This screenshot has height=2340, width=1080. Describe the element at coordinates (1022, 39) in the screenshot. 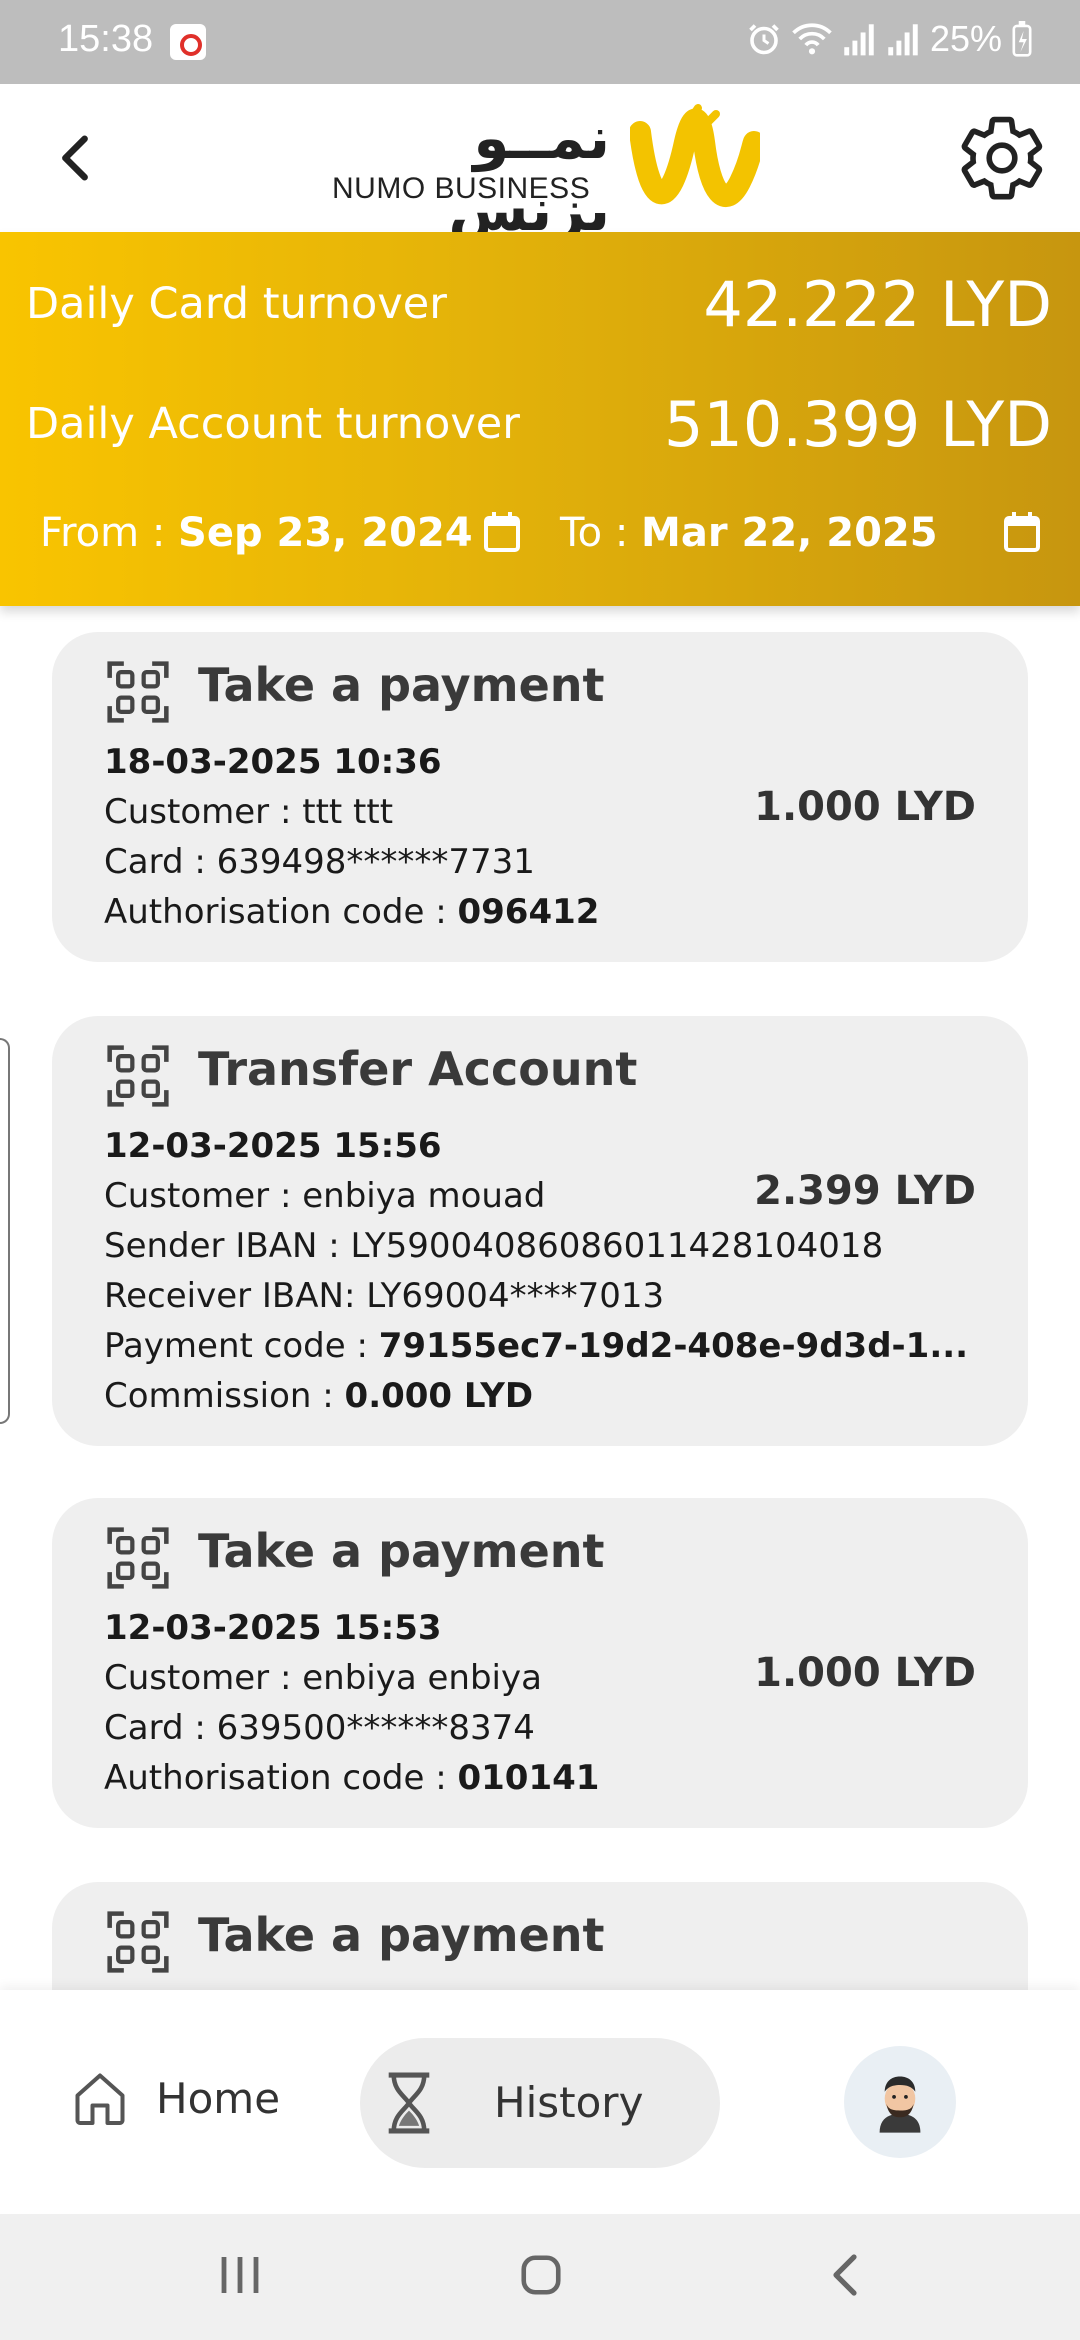

I see `battery-charging-icon` at that location.